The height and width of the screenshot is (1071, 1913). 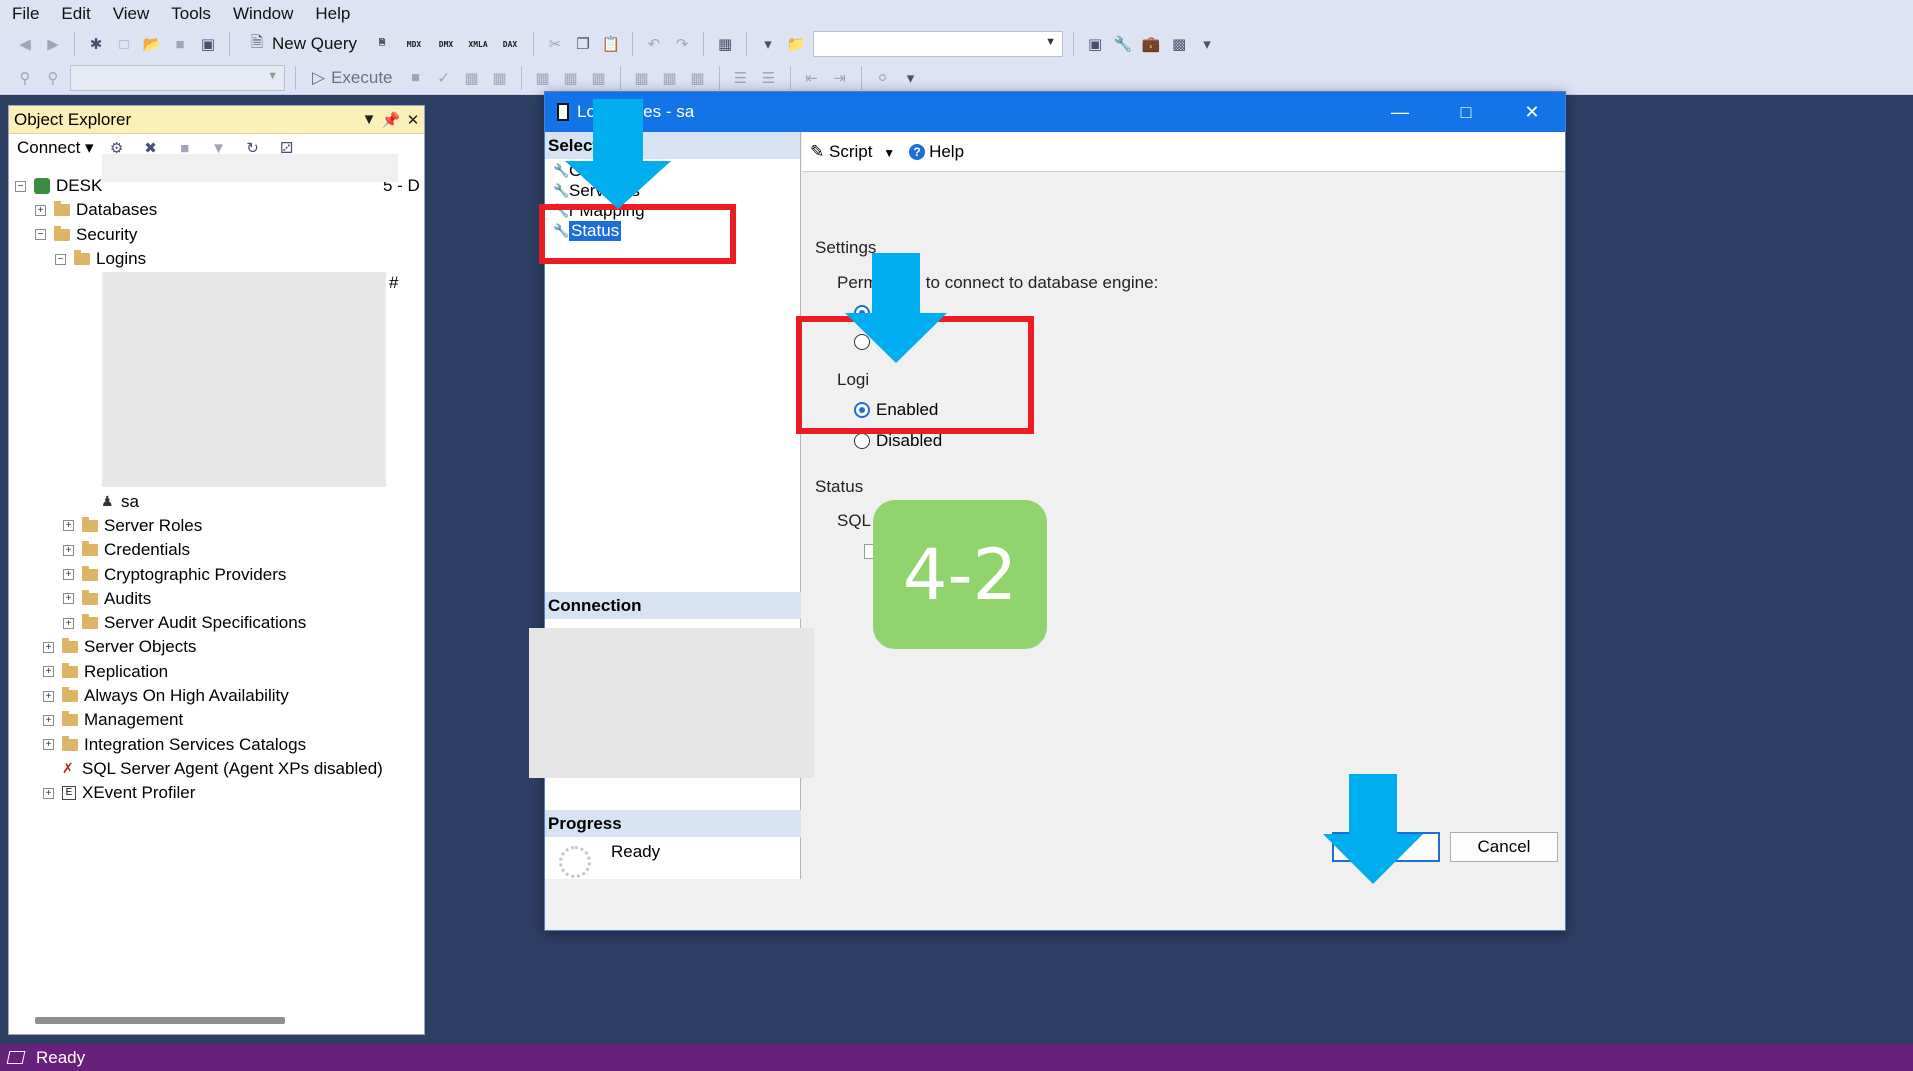 What do you see at coordinates (216, 550) in the screenshot?
I see `tree-node-credentials: + Credentials` at bounding box center [216, 550].